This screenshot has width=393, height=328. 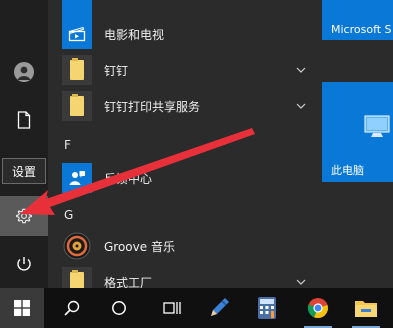 I want to click on pen-app-icon, so click(x=220, y=307).